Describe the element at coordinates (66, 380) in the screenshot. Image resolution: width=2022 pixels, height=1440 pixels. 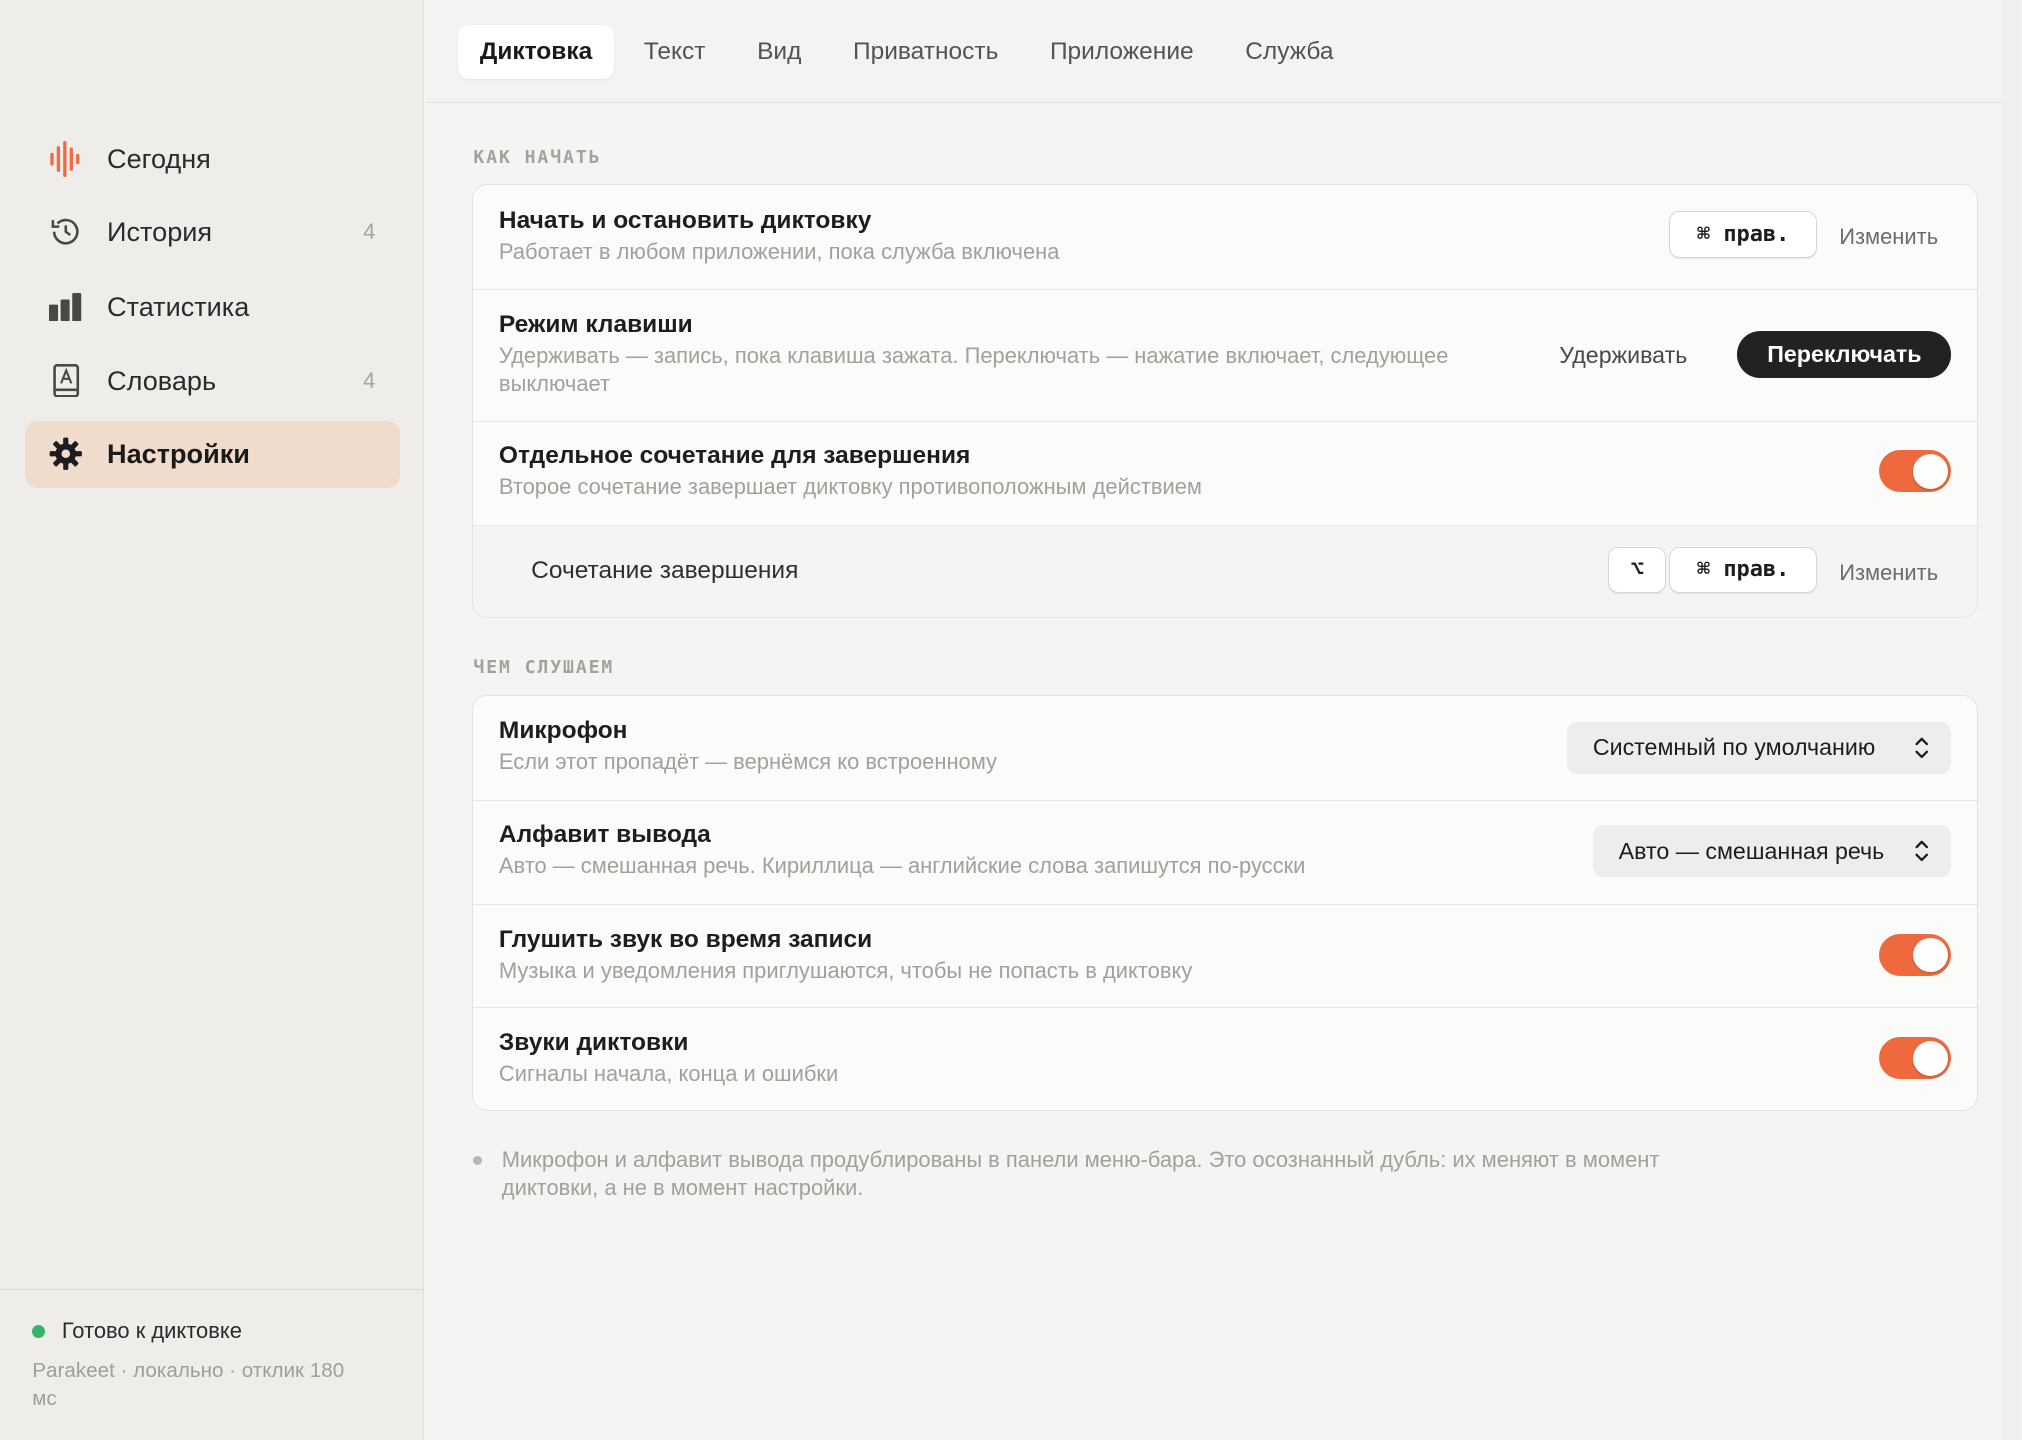
I see `dictionary-book-icon` at that location.